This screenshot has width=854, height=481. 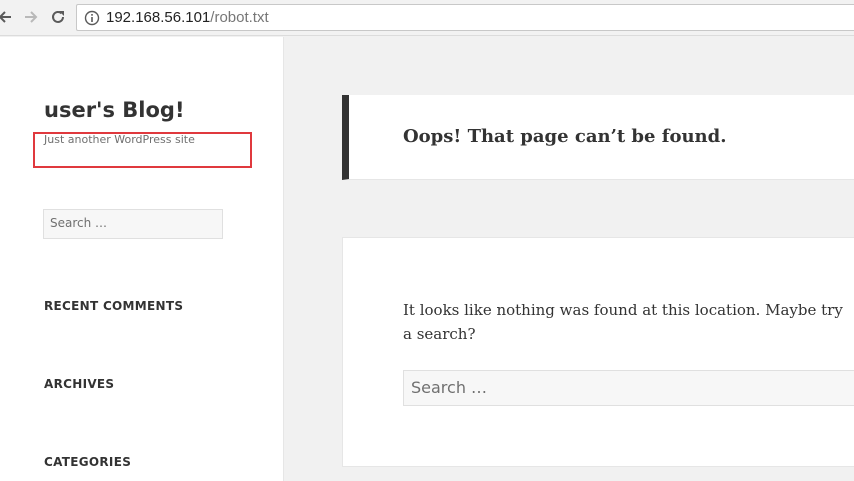 What do you see at coordinates (58, 17) in the screenshot?
I see `reload-icon` at bounding box center [58, 17].